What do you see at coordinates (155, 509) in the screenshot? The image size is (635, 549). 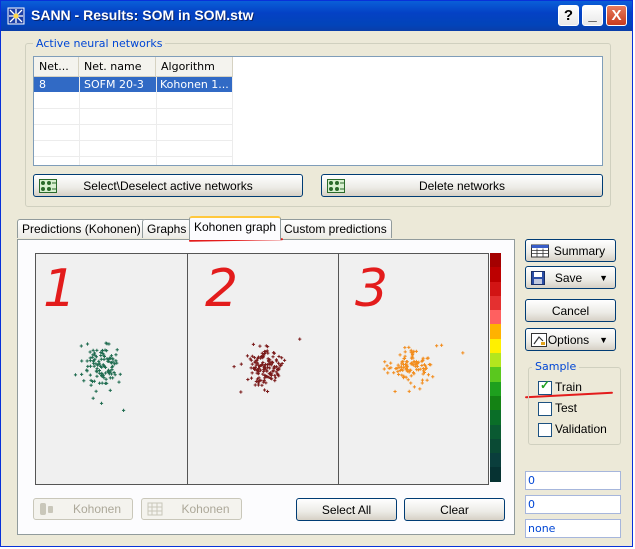 I see `kohonen-grid-icon` at bounding box center [155, 509].